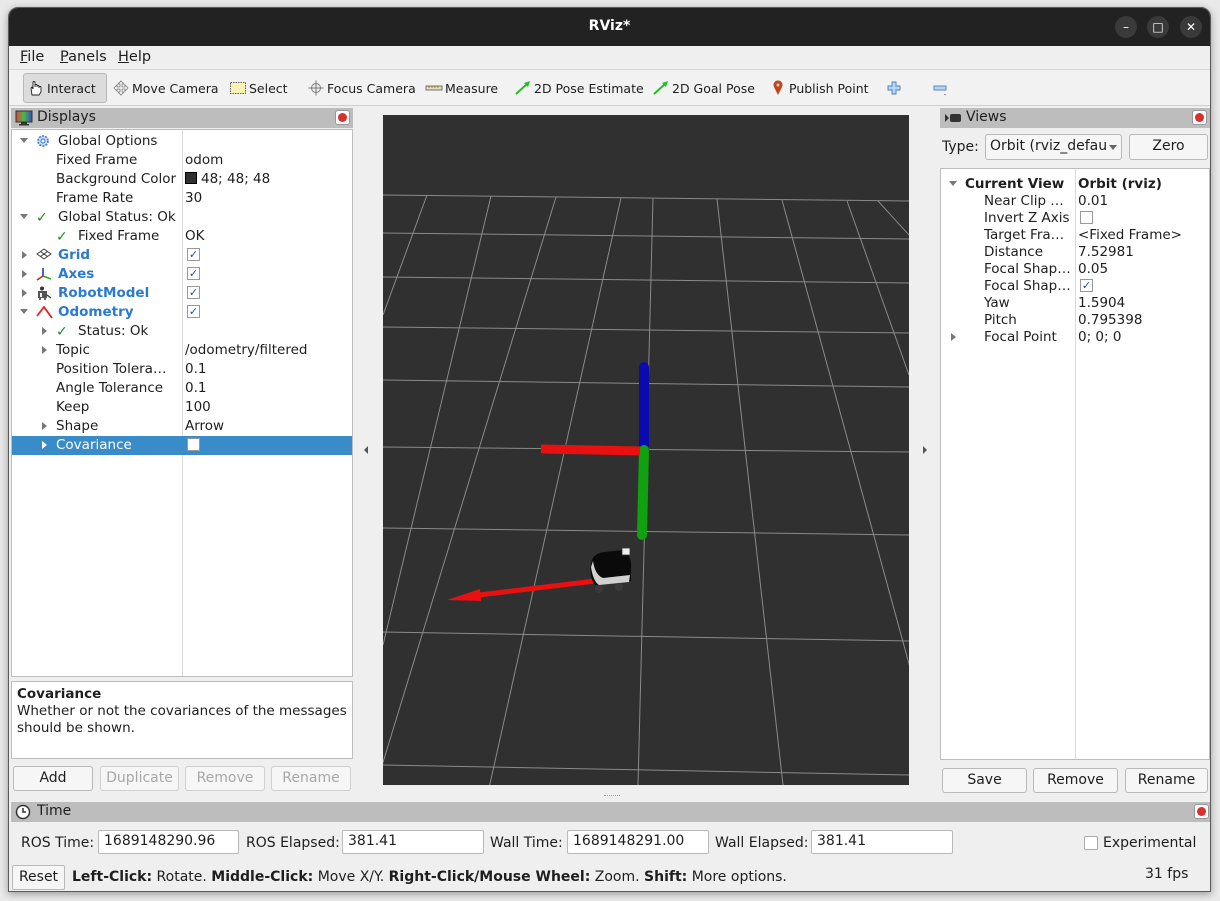 Image resolution: width=1220 pixels, height=901 pixels. Describe the element at coordinates (311, 778) in the screenshot. I see `rename-display-button: Rename` at that location.